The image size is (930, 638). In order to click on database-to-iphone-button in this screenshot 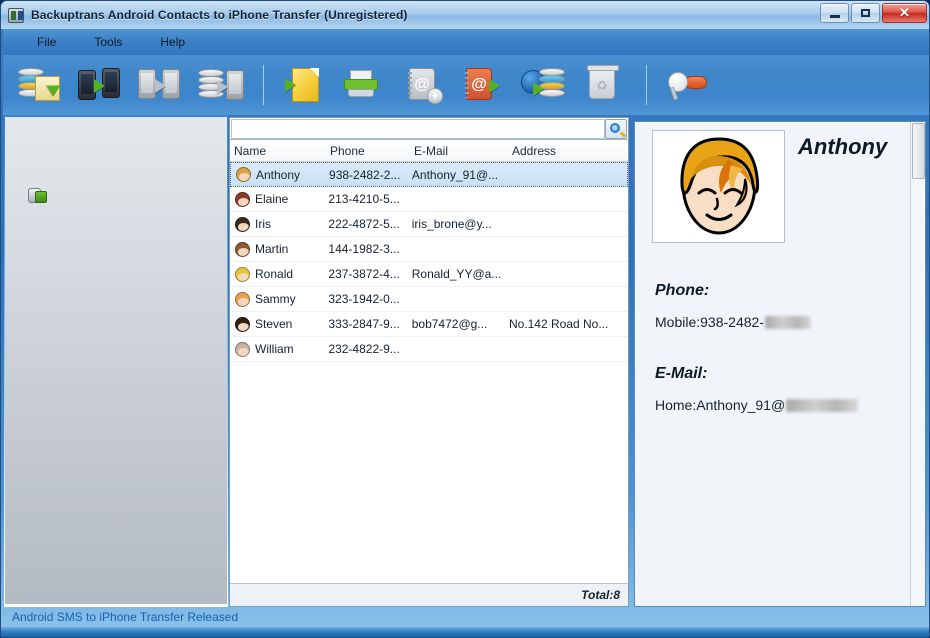, I will do `click(221, 85)`.